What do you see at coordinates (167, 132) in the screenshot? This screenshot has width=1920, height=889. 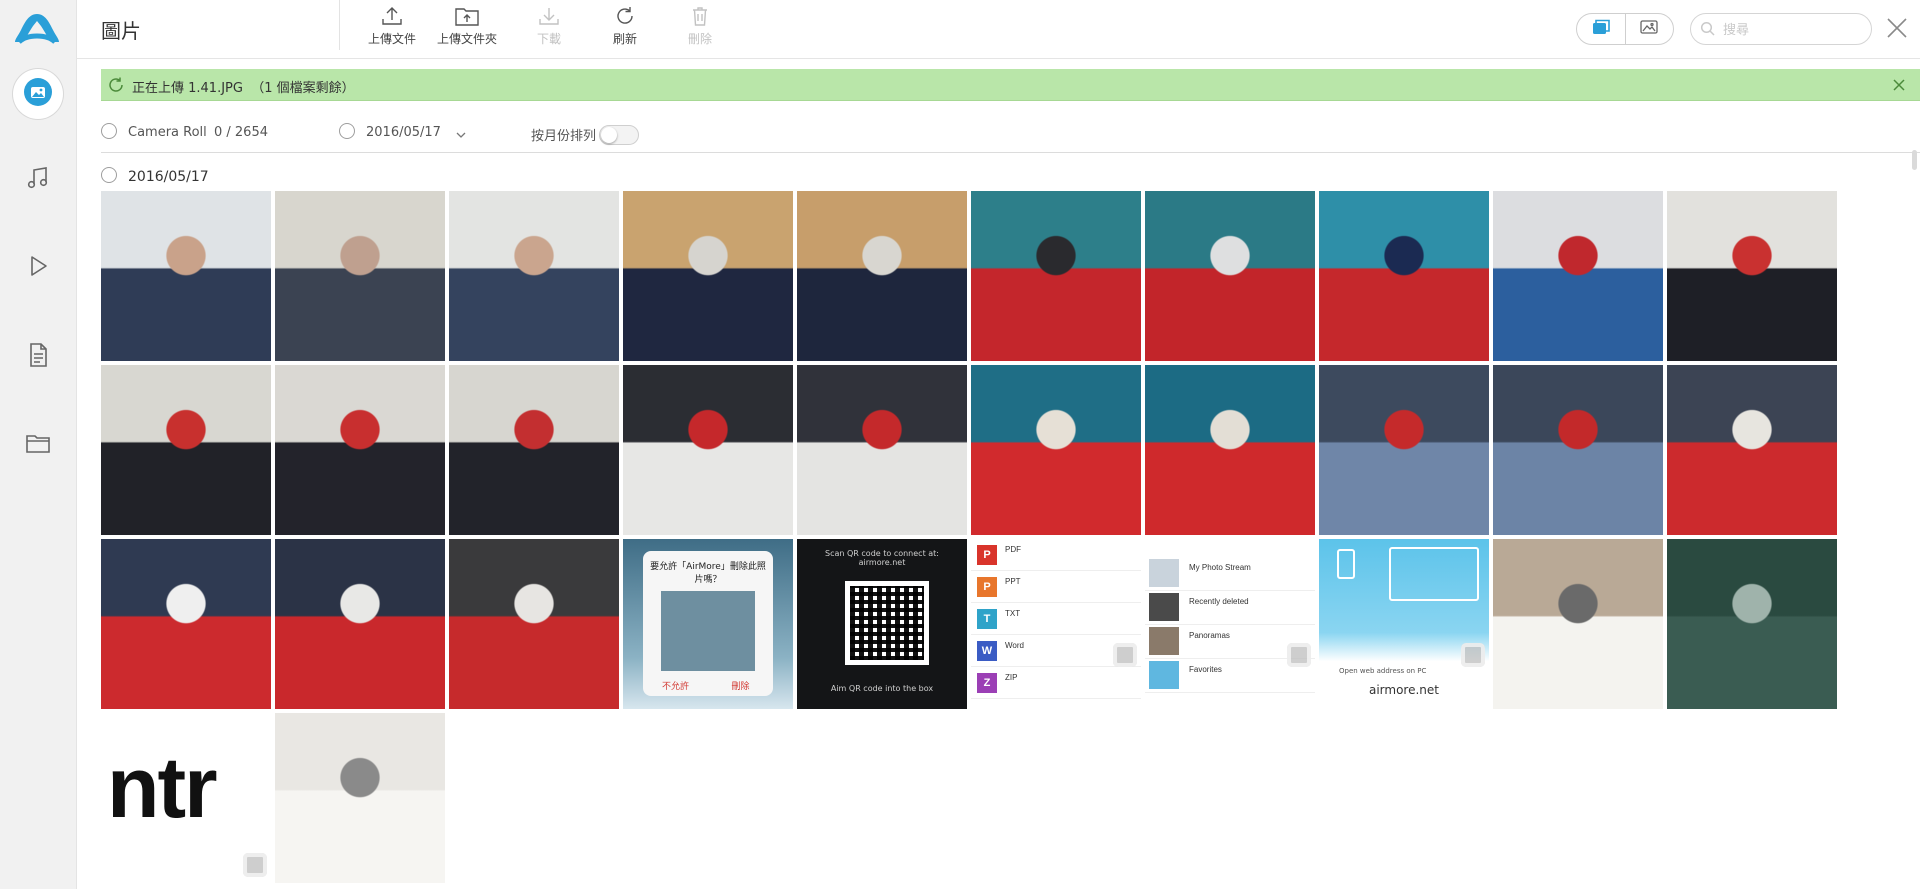 I see `album-name: Camera Roll` at bounding box center [167, 132].